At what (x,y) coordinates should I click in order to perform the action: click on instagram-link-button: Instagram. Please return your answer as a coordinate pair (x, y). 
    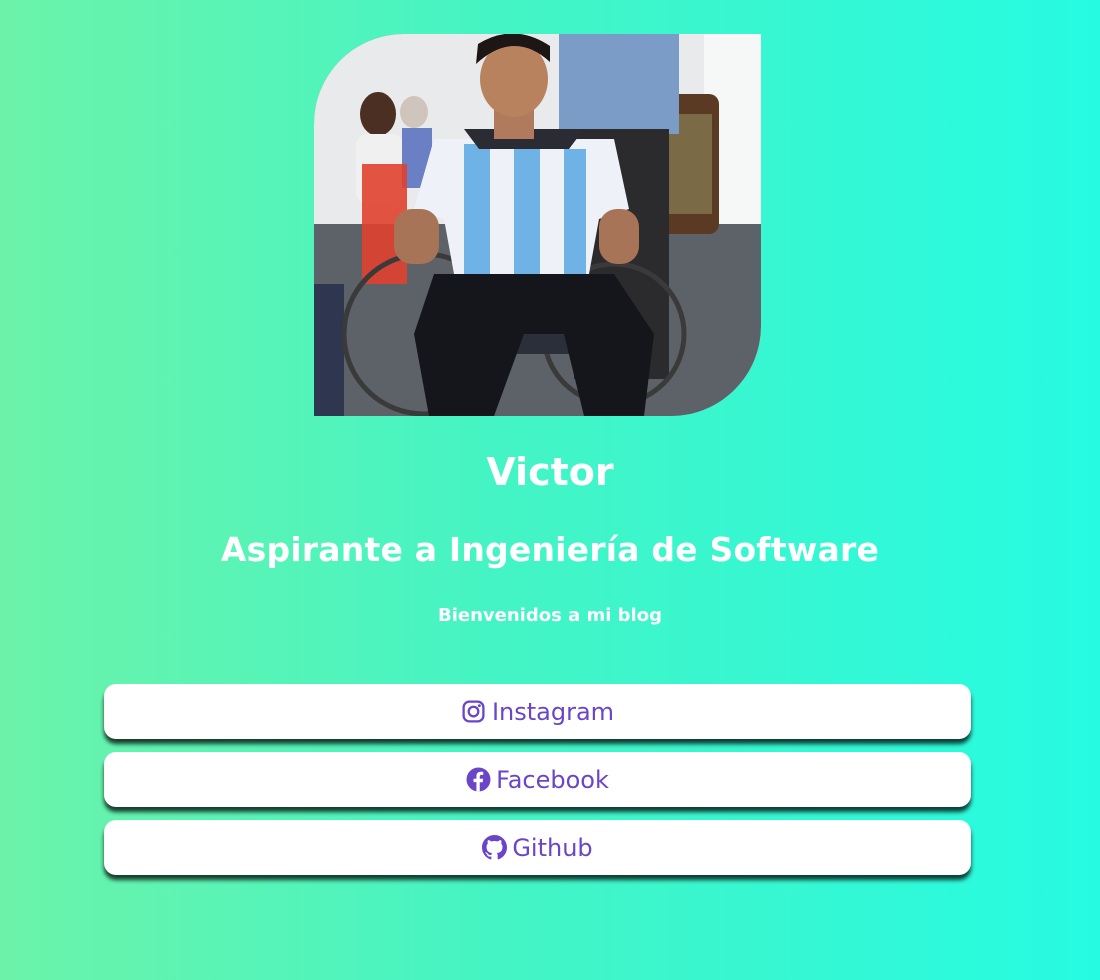
    Looking at the image, I should click on (537, 711).